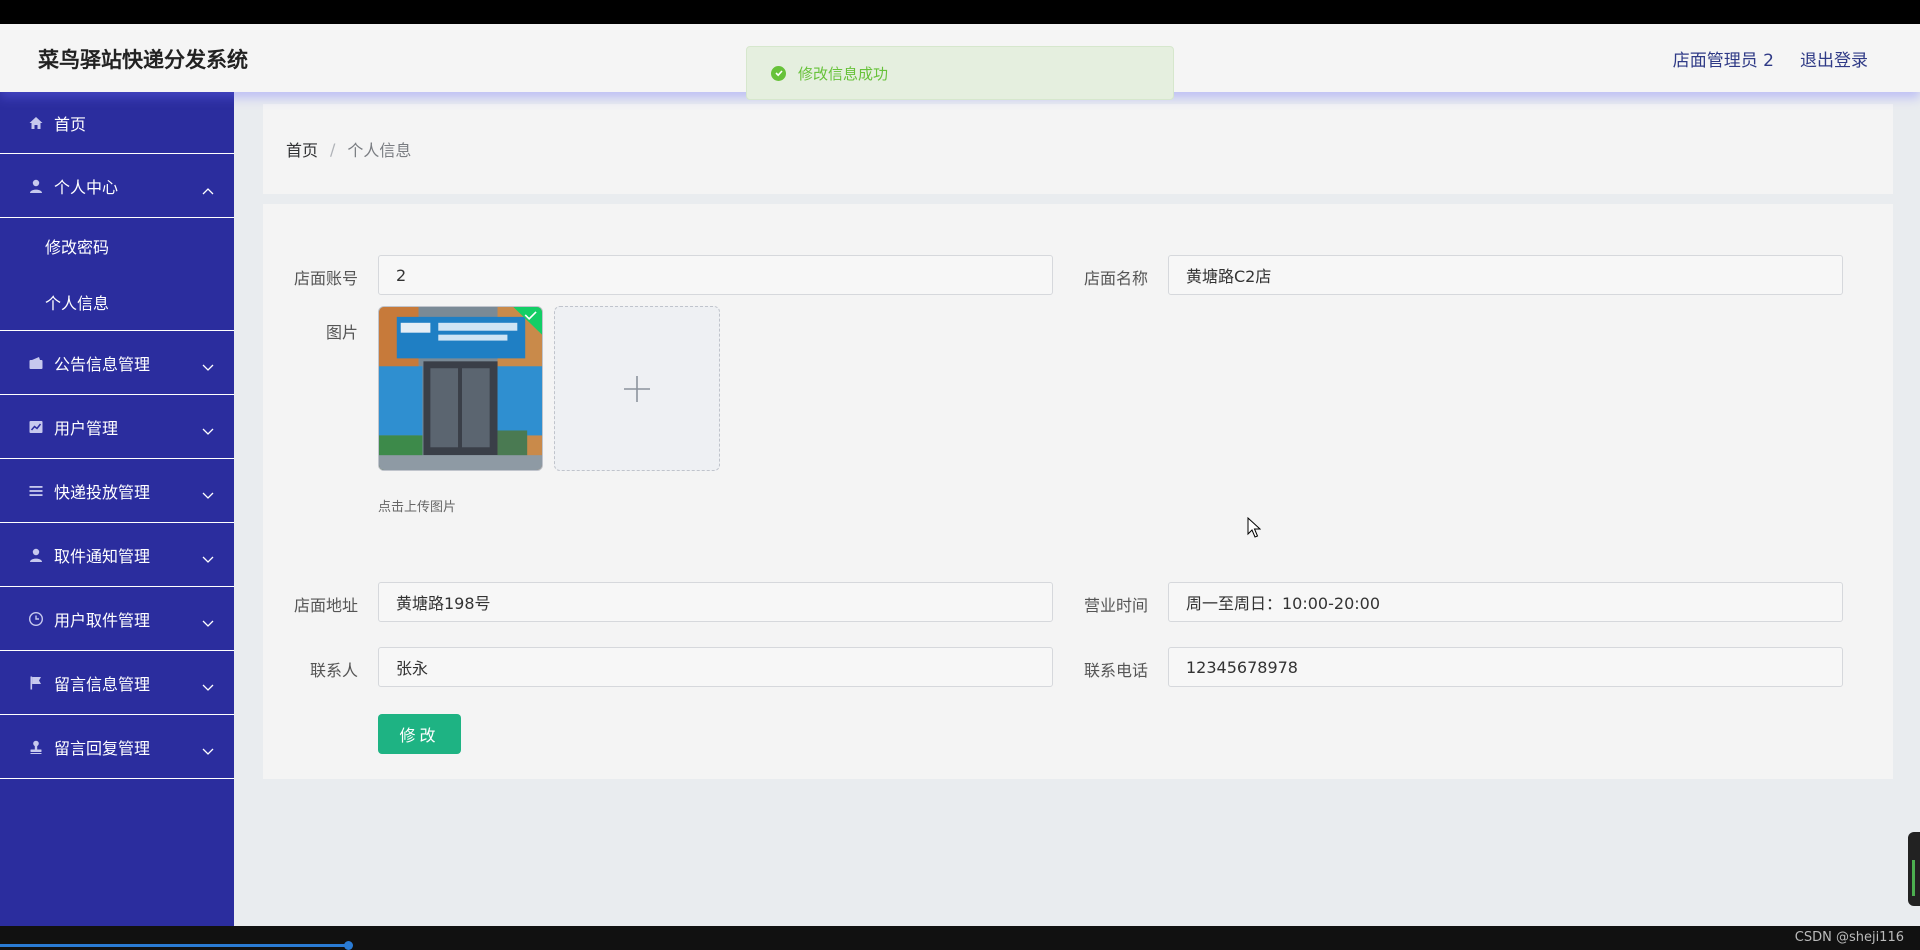 Image resolution: width=1920 pixels, height=950 pixels. I want to click on clock-icon, so click(36, 619).